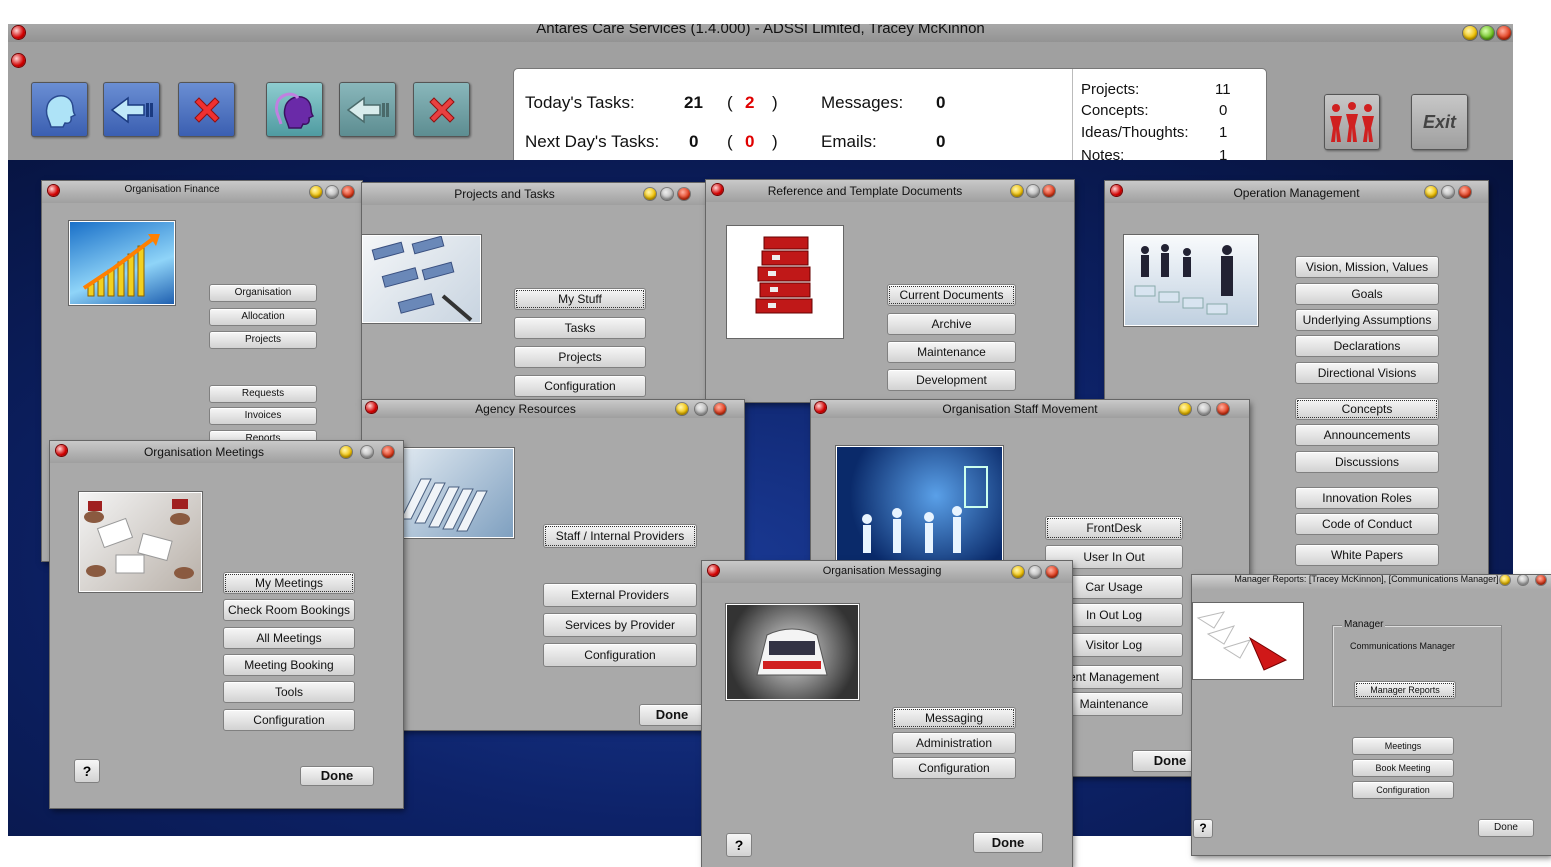  I want to click on people-group-button, so click(1352, 122).